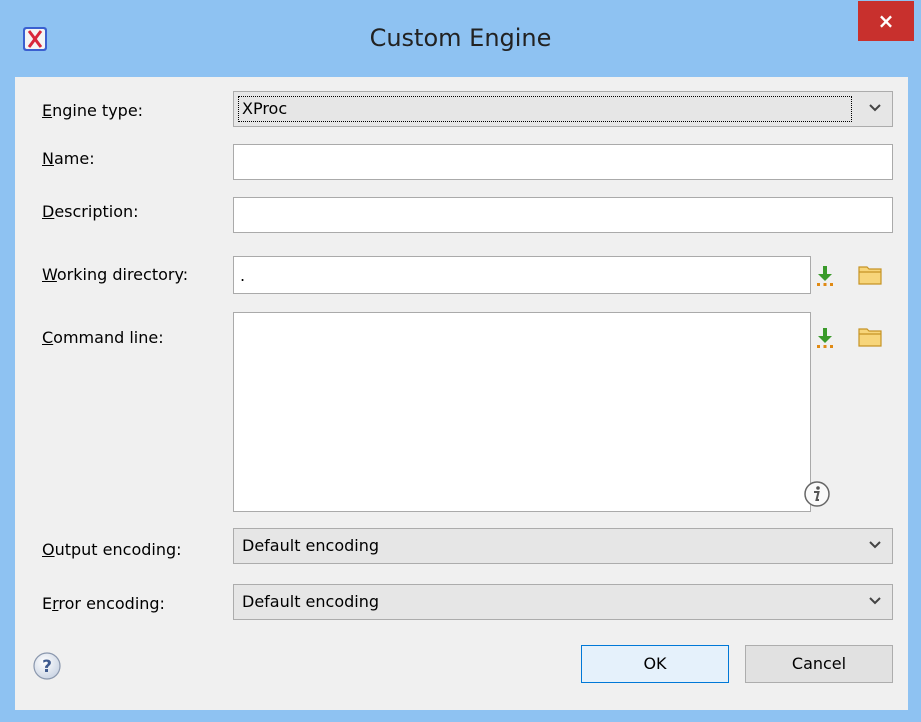 Image resolution: width=921 pixels, height=722 pixels. Describe the element at coordinates (122, 274) in the screenshot. I see `working-directory-label-text: orking directory:` at that location.